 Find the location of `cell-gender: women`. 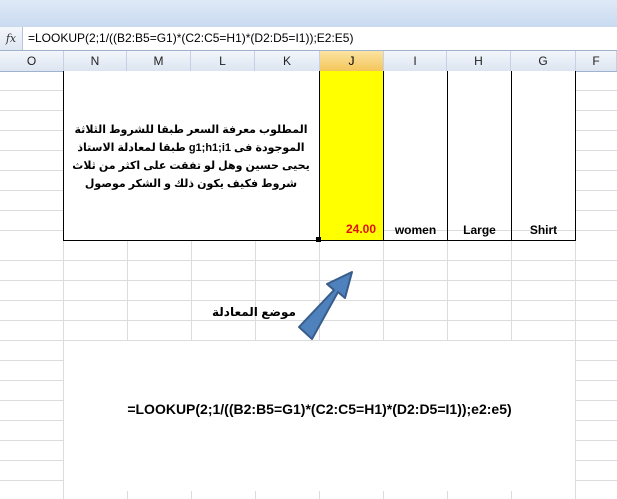

cell-gender: women is located at coordinates (415, 230).